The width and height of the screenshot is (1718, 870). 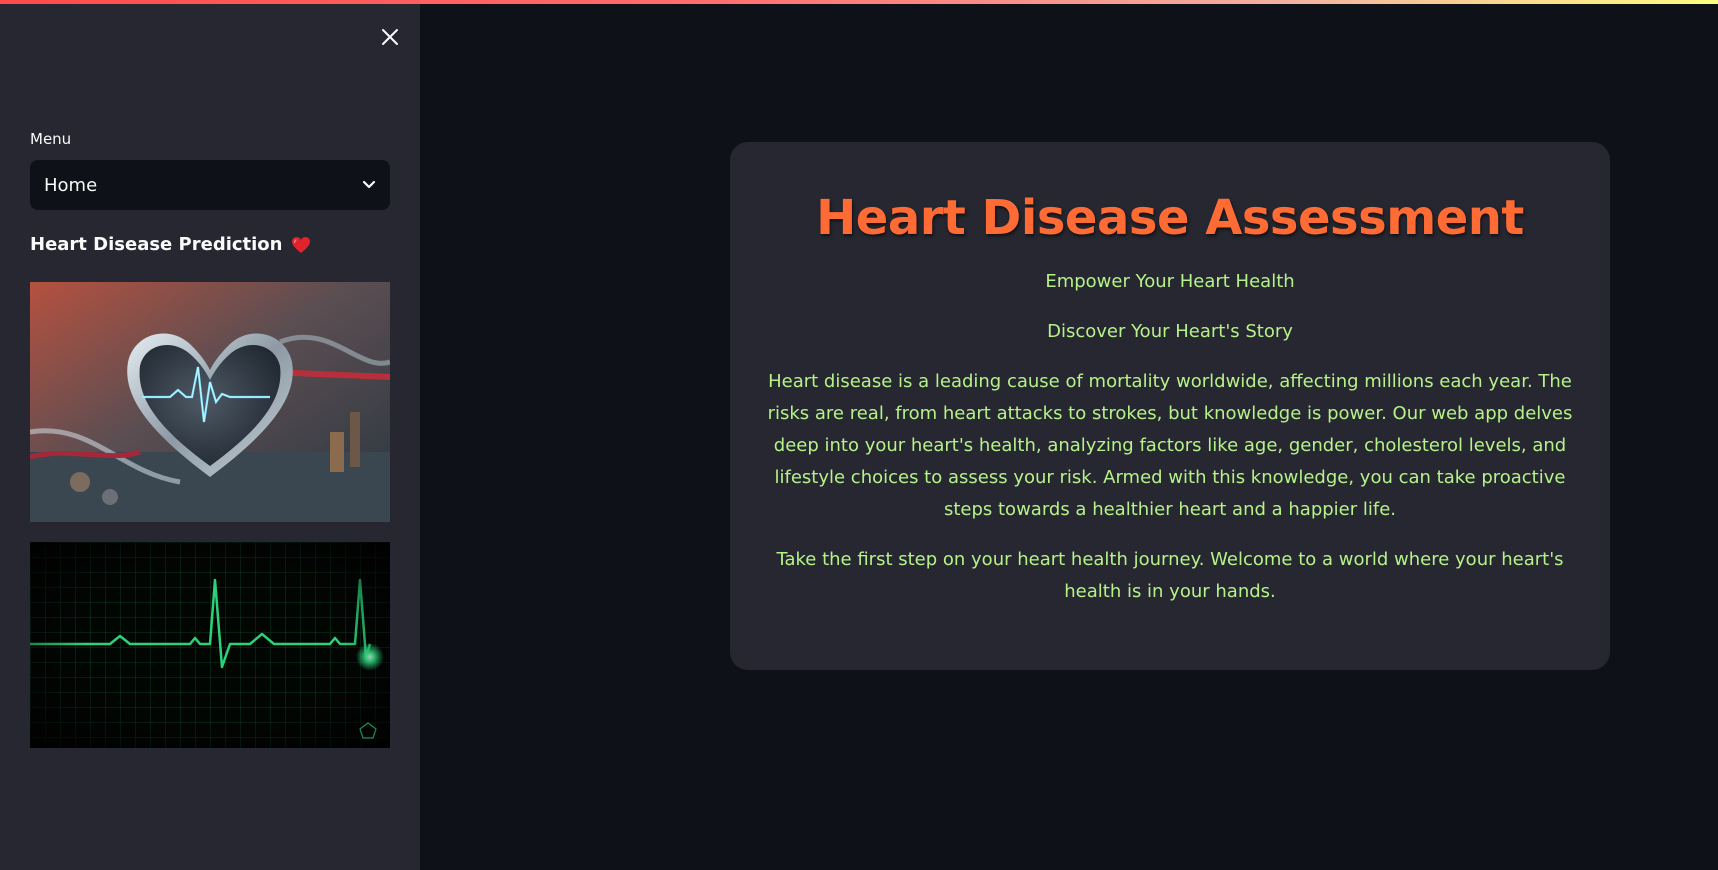 What do you see at coordinates (210, 185) in the screenshot?
I see `menu-select: Home` at bounding box center [210, 185].